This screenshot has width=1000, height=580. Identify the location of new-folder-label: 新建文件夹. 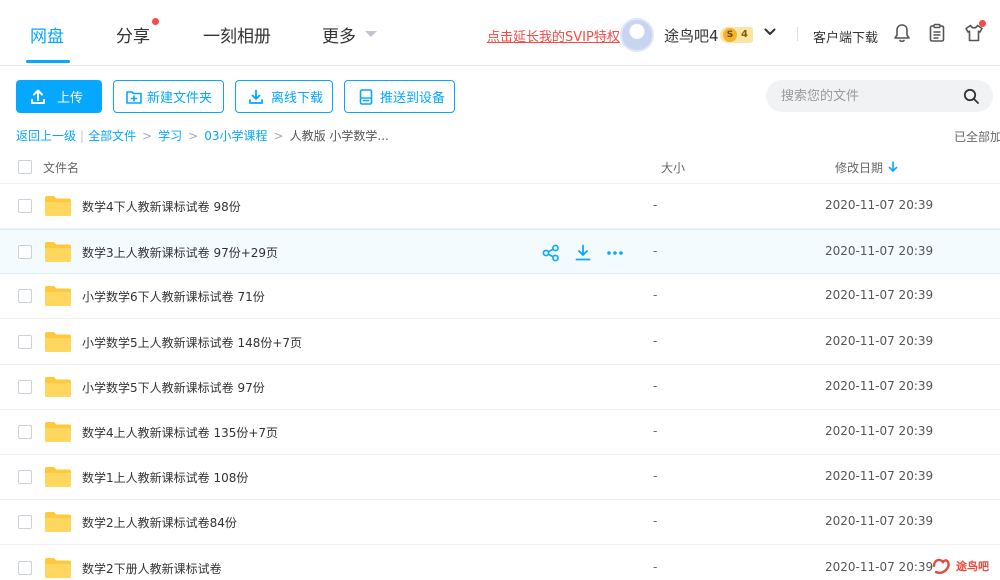
(180, 98).